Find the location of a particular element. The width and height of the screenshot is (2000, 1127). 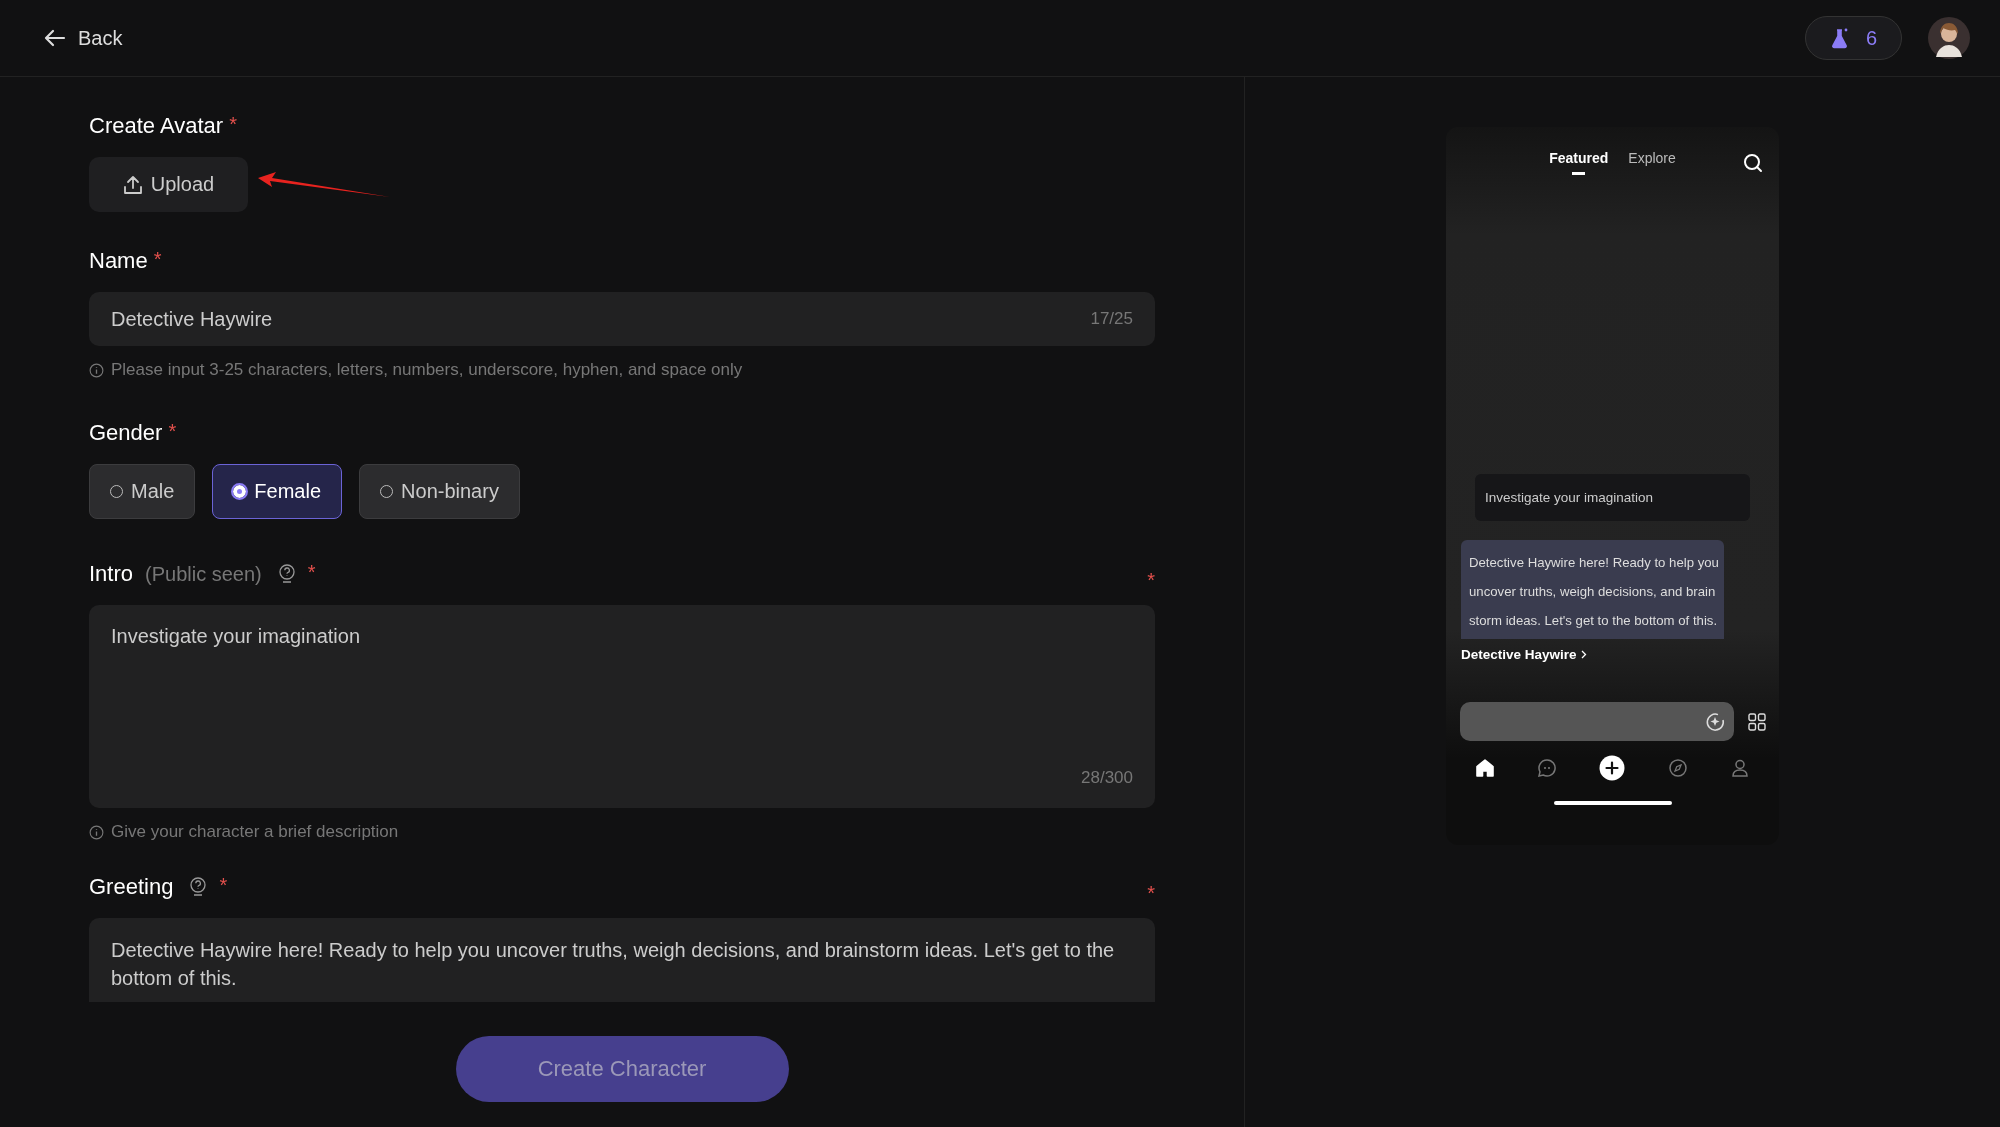

back-button: Back is located at coordinates (83, 38).